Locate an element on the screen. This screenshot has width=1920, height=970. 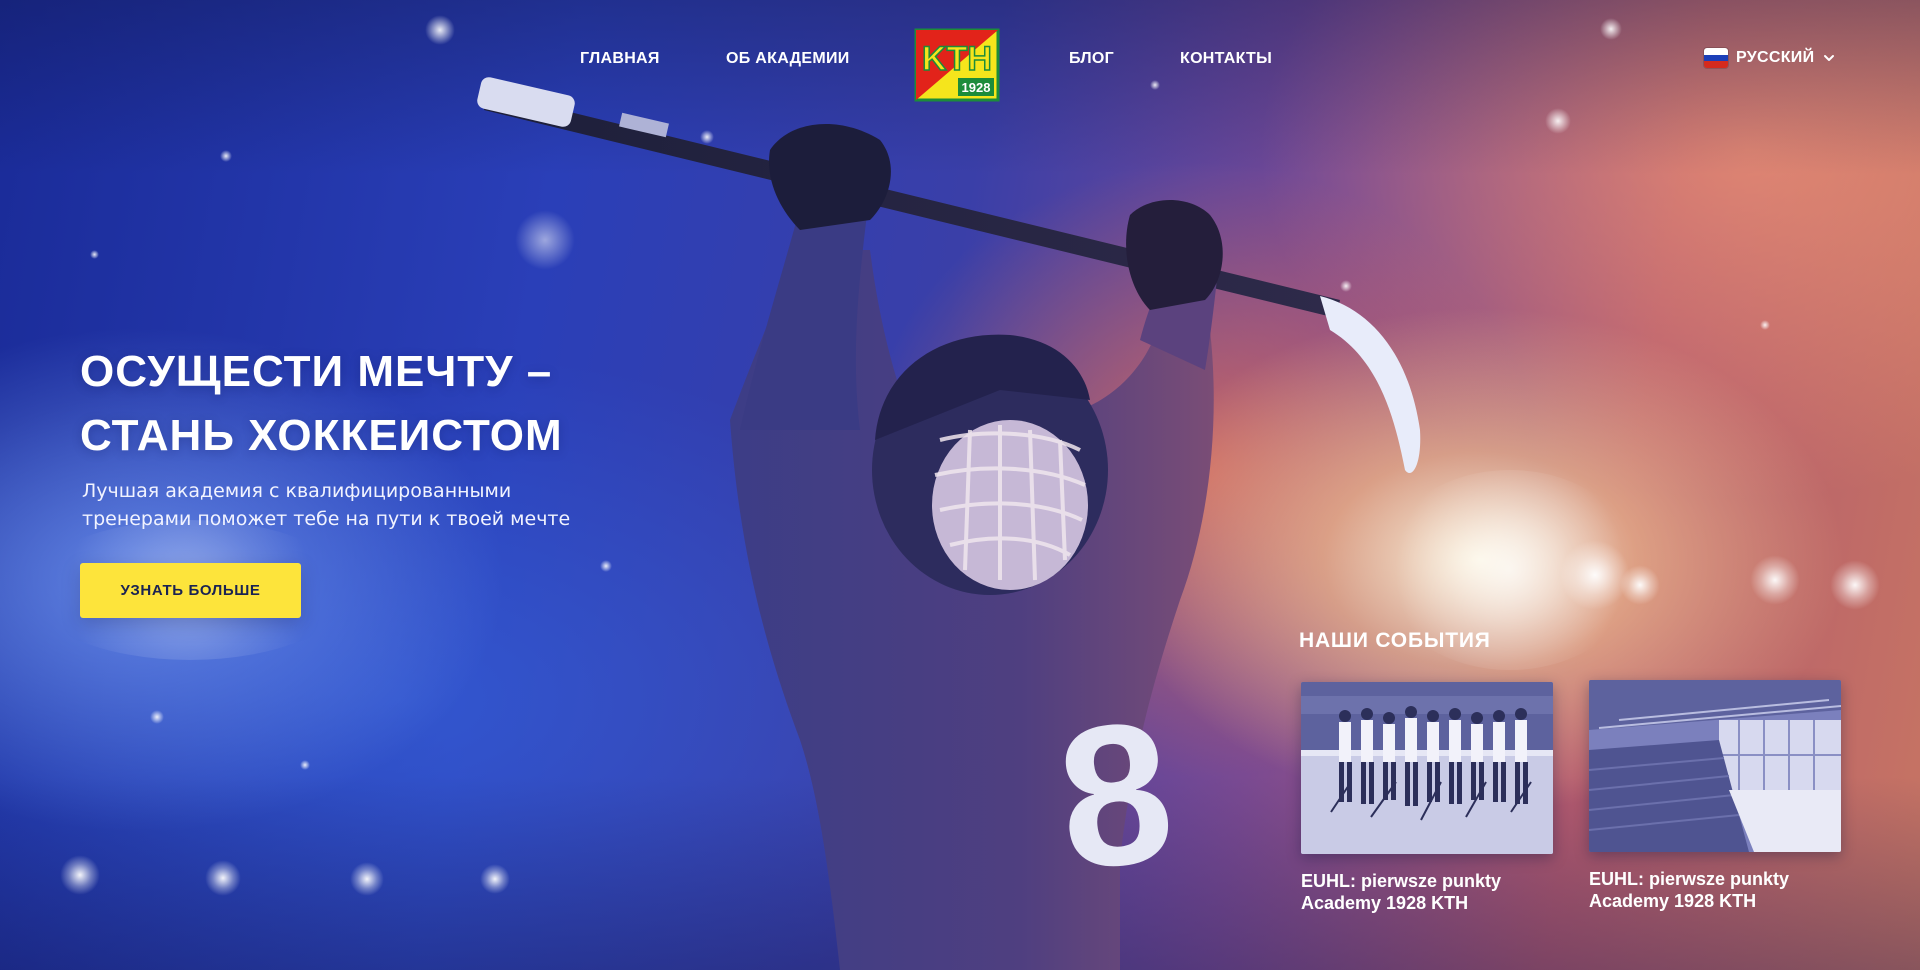
logo-year: 1928 is located at coordinates (976, 87).